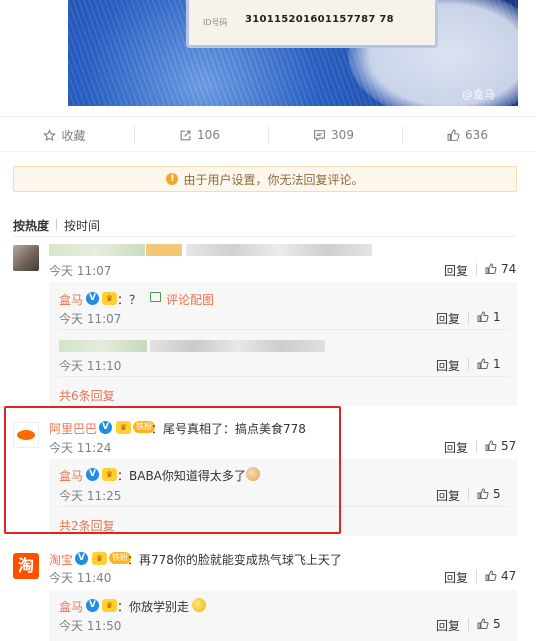  I want to click on reply-restriction-notice: ! 由于用户设置，你无法回复评论。, so click(265, 179).